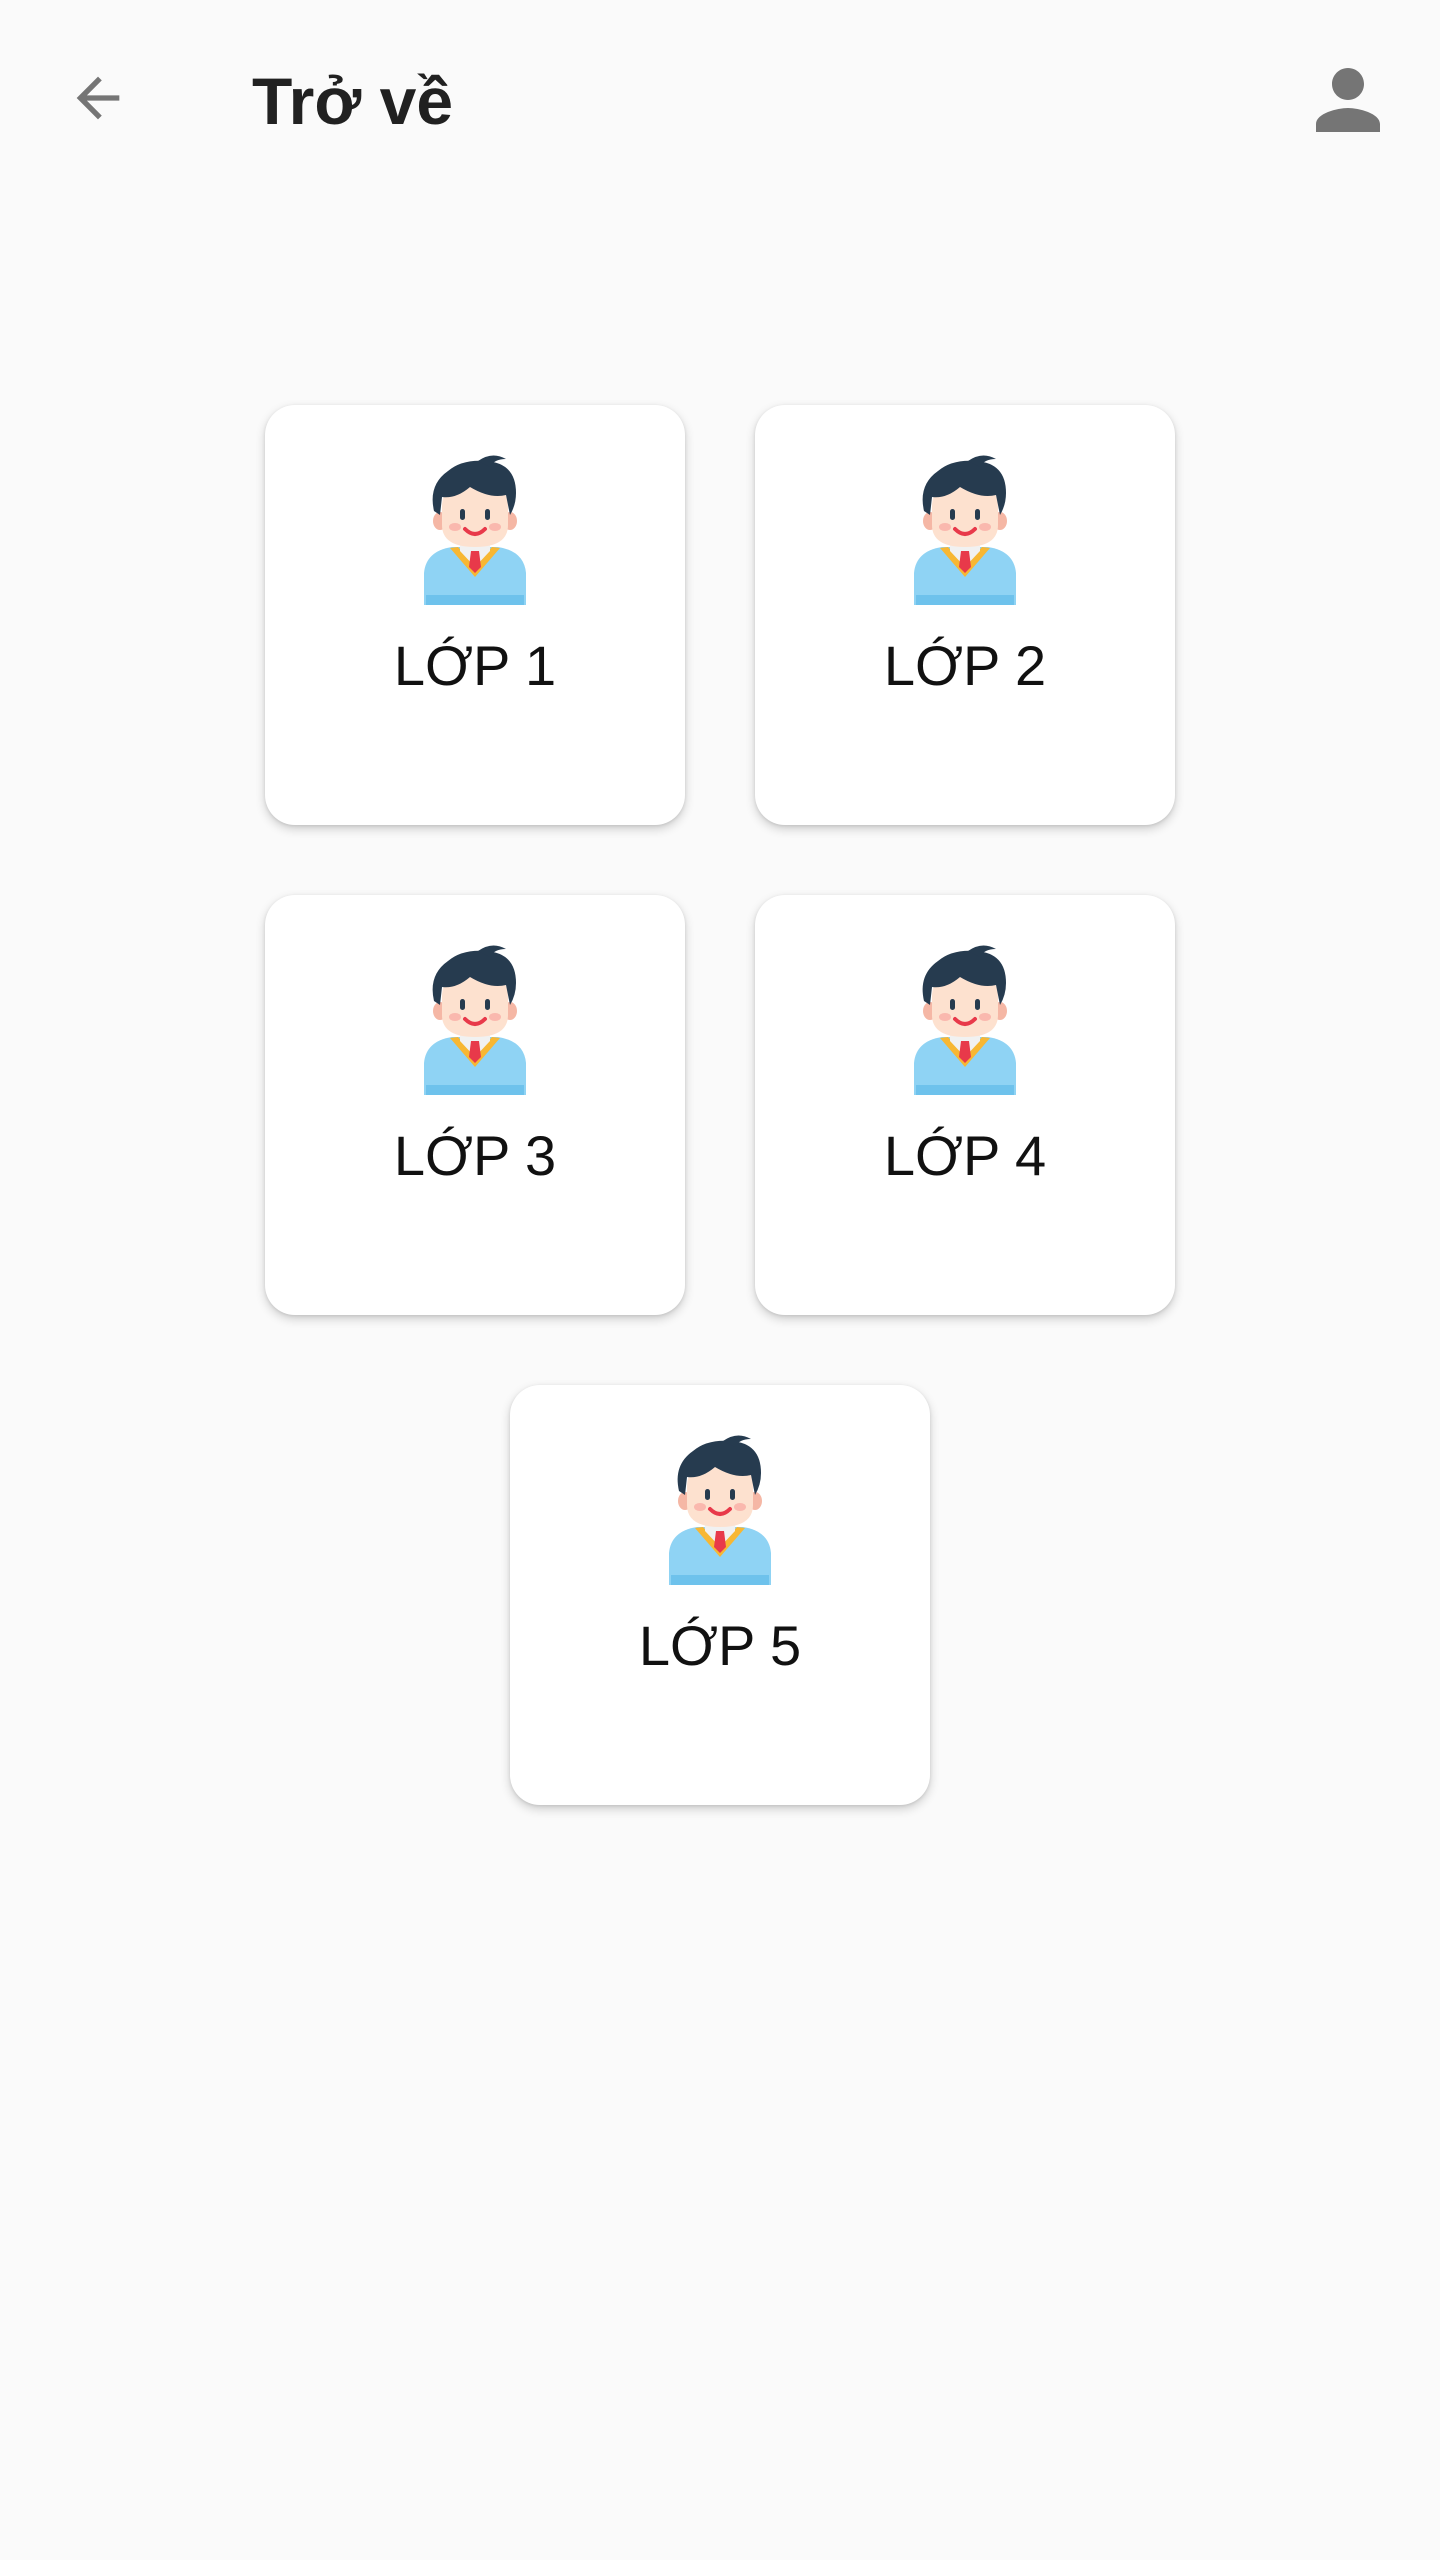 This screenshot has width=1440, height=2560. Describe the element at coordinates (720, 1645) in the screenshot. I see `class-label: LỚP 5` at that location.